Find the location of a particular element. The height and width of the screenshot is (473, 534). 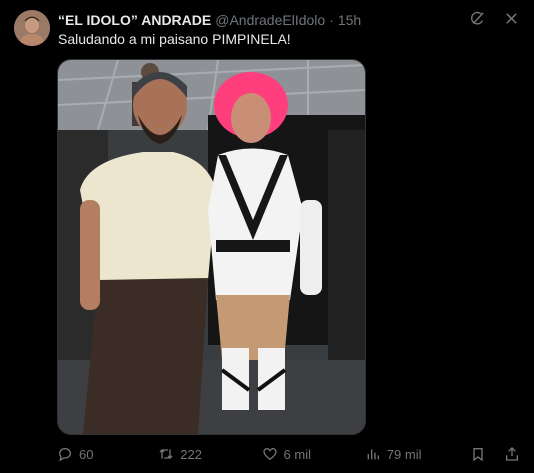

repost-count: 222 is located at coordinates (191, 454).